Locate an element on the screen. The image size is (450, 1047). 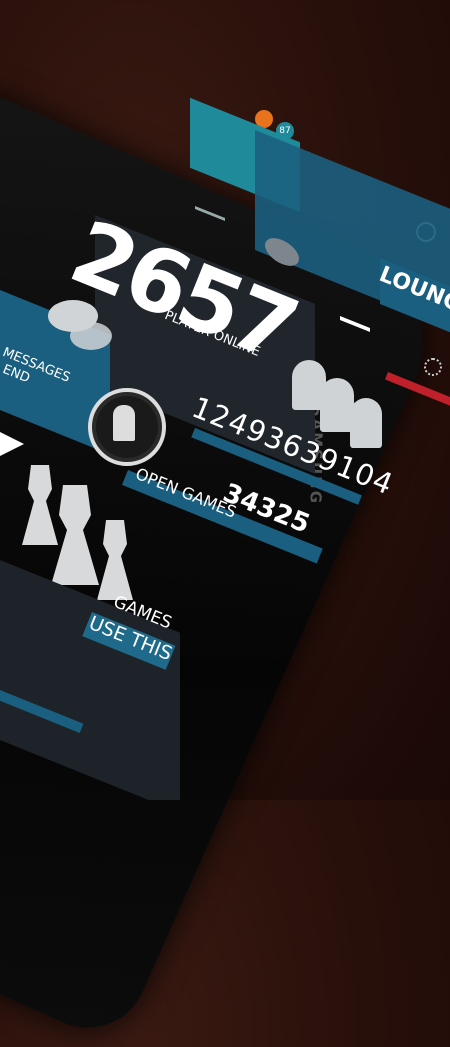
profile-silhouette is located at coordinates (124, 423).